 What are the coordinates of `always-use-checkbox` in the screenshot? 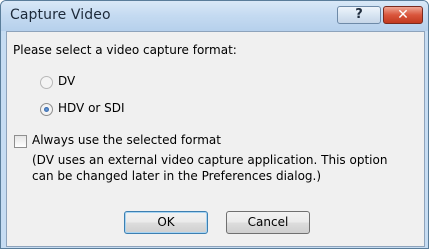 It's located at (20, 141).